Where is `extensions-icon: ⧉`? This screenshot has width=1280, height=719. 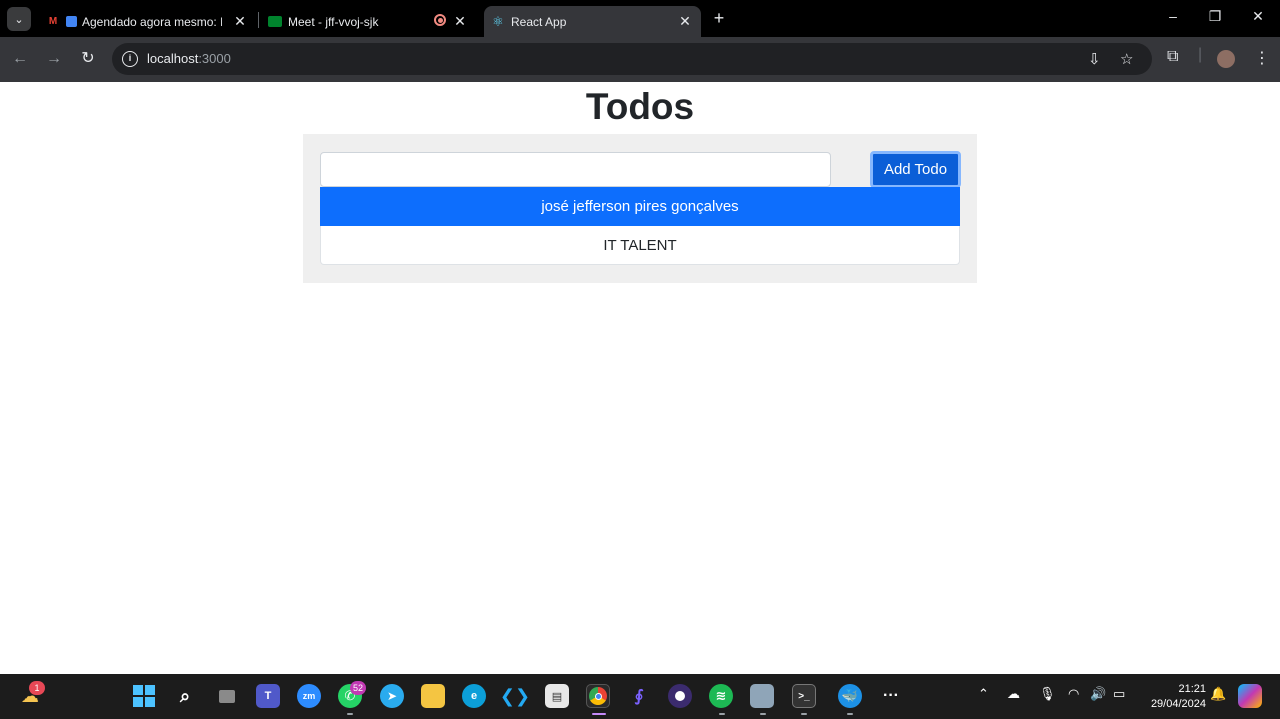 extensions-icon: ⧉ is located at coordinates (1172, 57).